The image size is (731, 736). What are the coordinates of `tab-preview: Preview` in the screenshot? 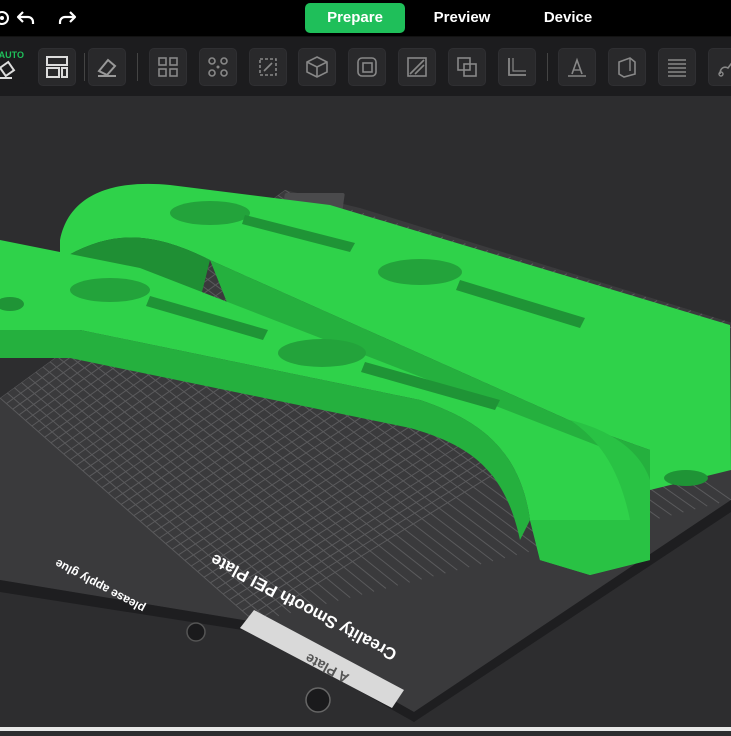 It's located at (462, 18).